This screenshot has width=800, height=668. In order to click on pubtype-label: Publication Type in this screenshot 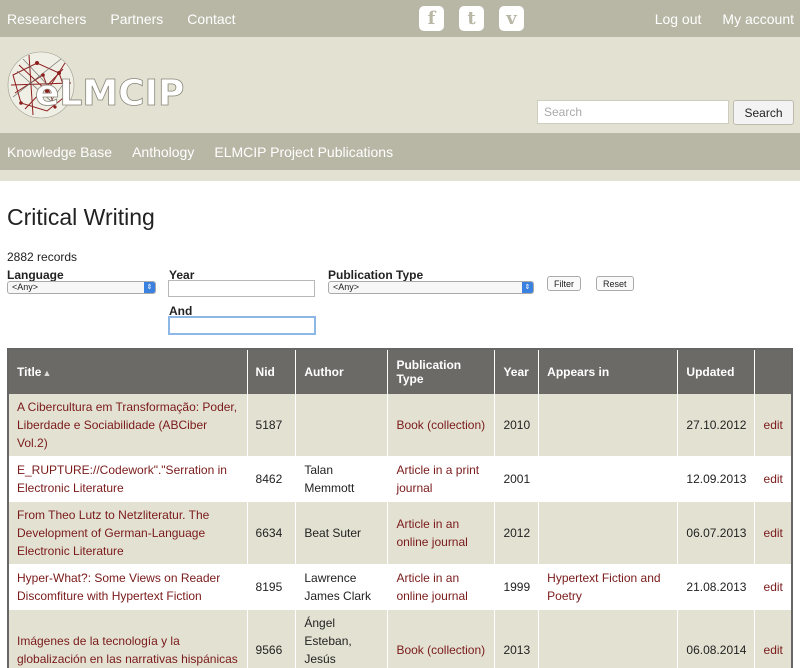, I will do `click(376, 275)`.